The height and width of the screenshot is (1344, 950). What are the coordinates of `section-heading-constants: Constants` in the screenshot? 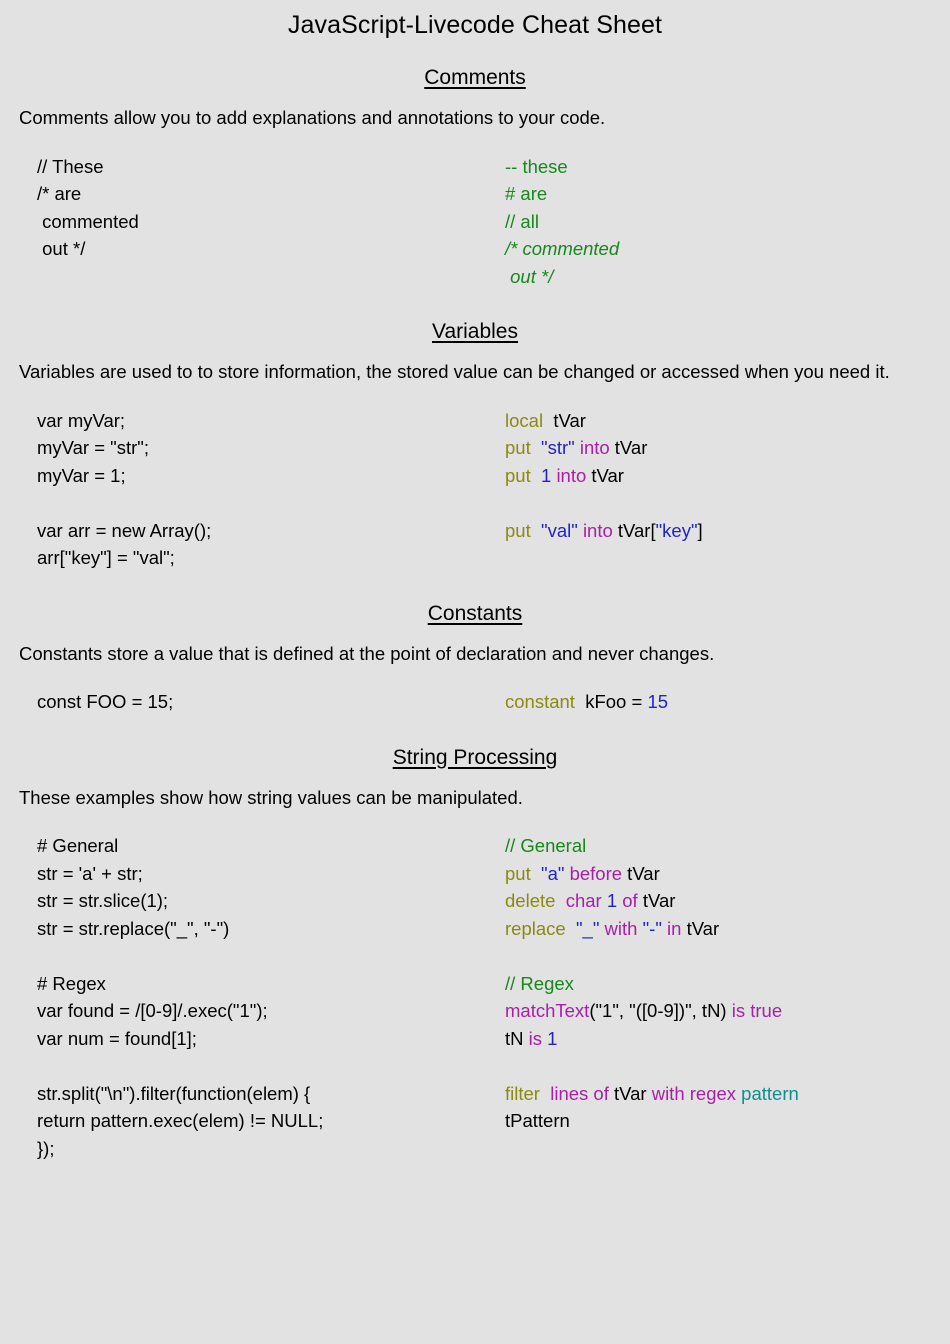 It's located at (475, 613).